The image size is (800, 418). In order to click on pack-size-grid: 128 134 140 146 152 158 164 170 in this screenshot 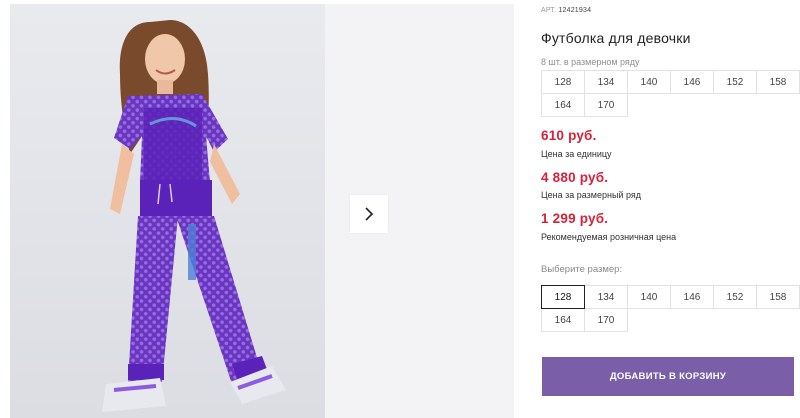, I will do `click(670, 93)`.